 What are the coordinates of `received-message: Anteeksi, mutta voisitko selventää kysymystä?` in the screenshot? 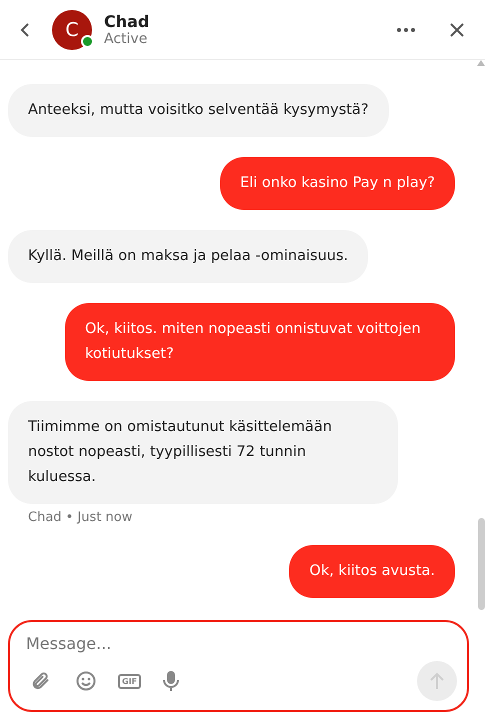 It's located at (198, 110).